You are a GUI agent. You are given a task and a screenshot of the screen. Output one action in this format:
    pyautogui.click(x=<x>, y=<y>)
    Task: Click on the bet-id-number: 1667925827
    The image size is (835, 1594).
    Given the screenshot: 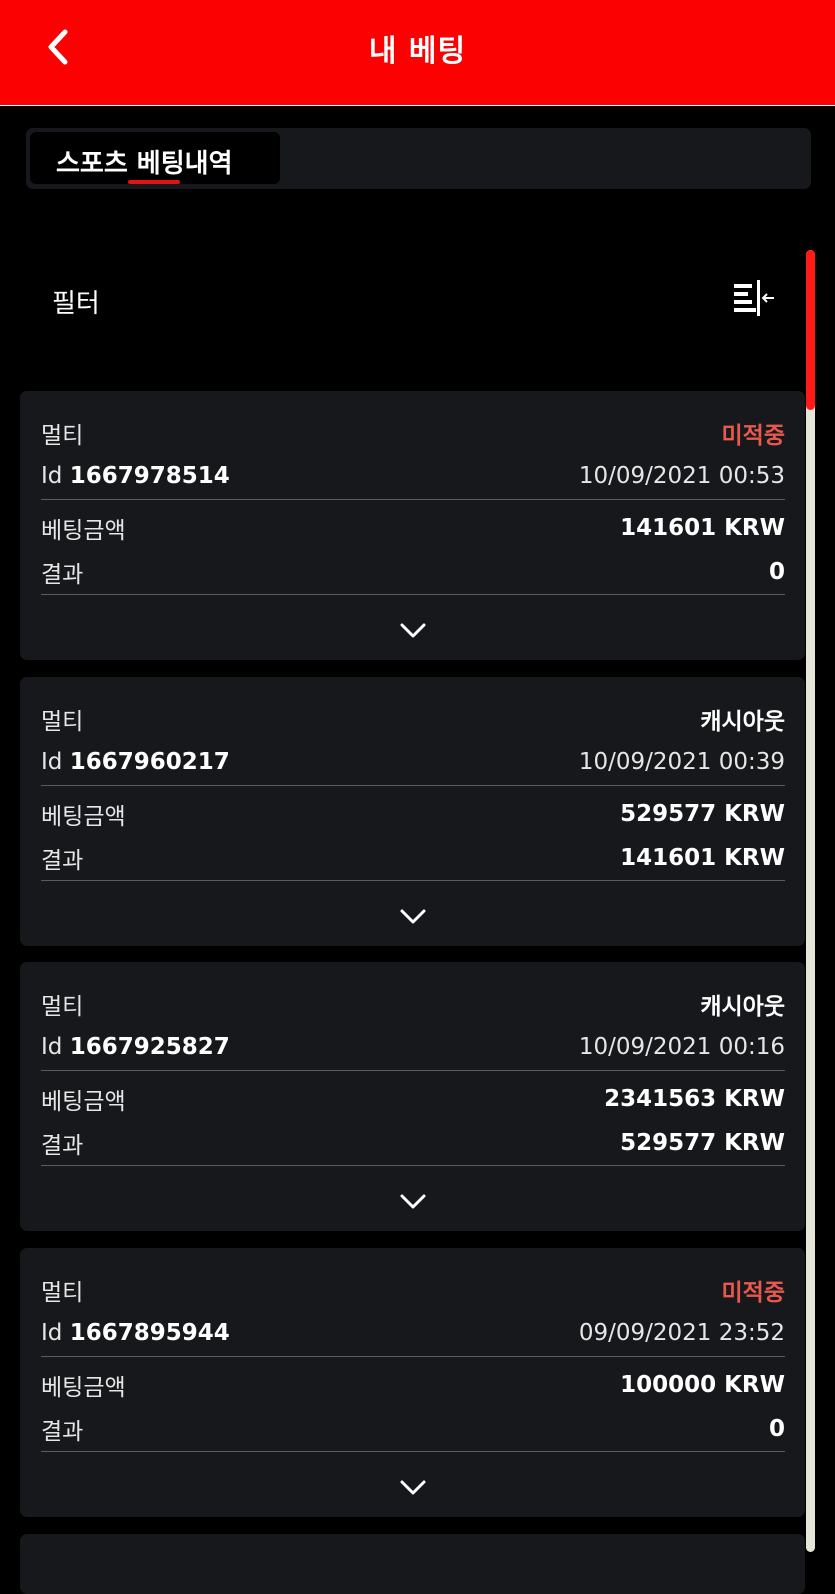 What is the action you would take?
    pyautogui.click(x=149, y=1047)
    